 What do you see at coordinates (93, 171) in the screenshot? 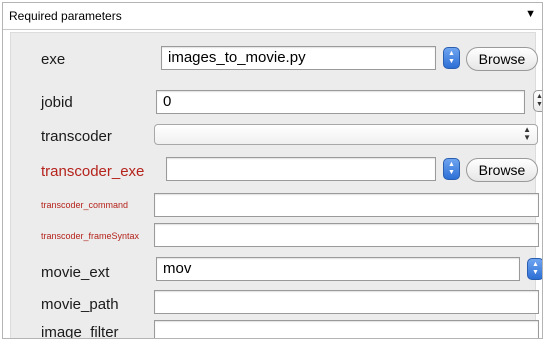
I see `transcoder-exe-label: transcoder_exe` at bounding box center [93, 171].